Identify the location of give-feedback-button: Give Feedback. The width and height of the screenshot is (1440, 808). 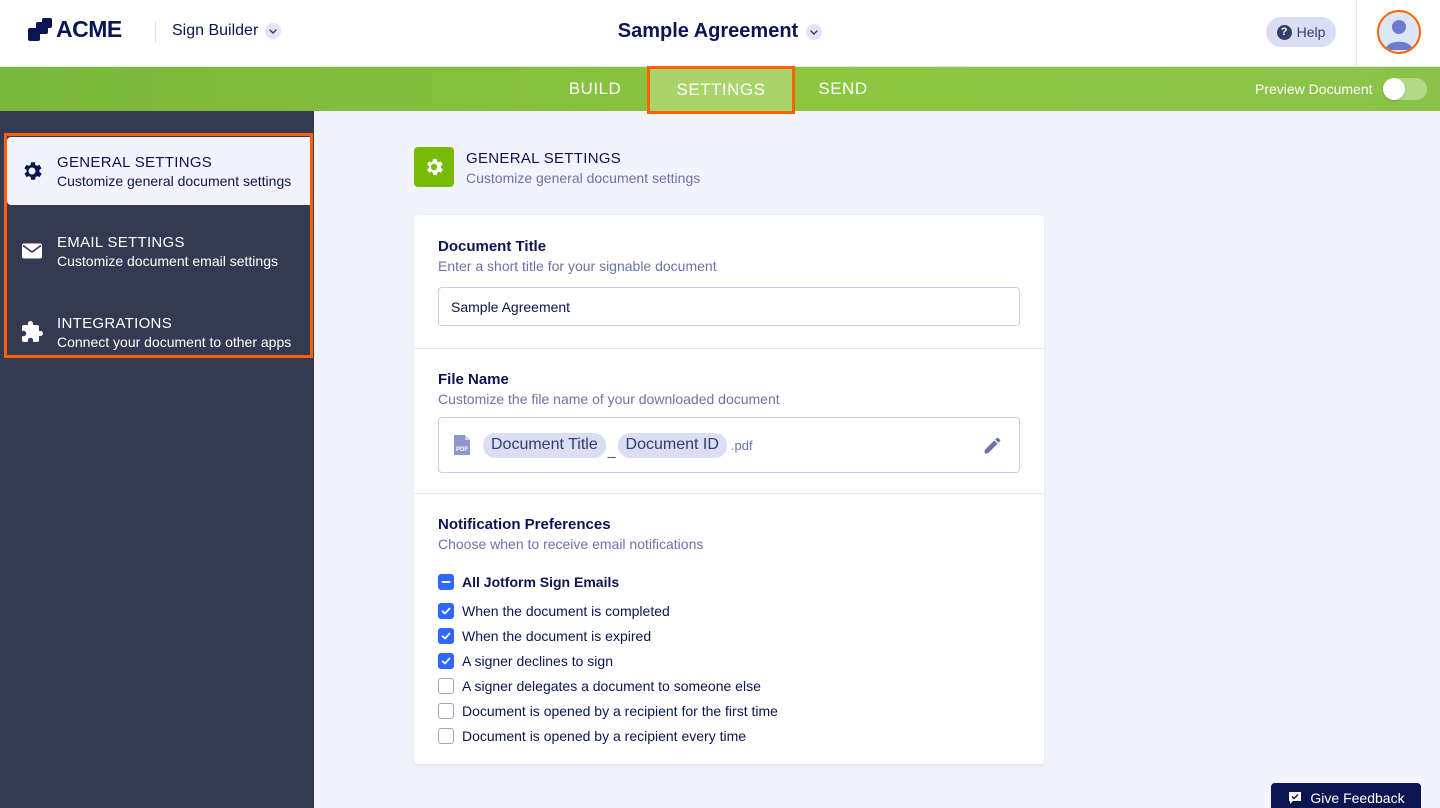
(1346, 795).